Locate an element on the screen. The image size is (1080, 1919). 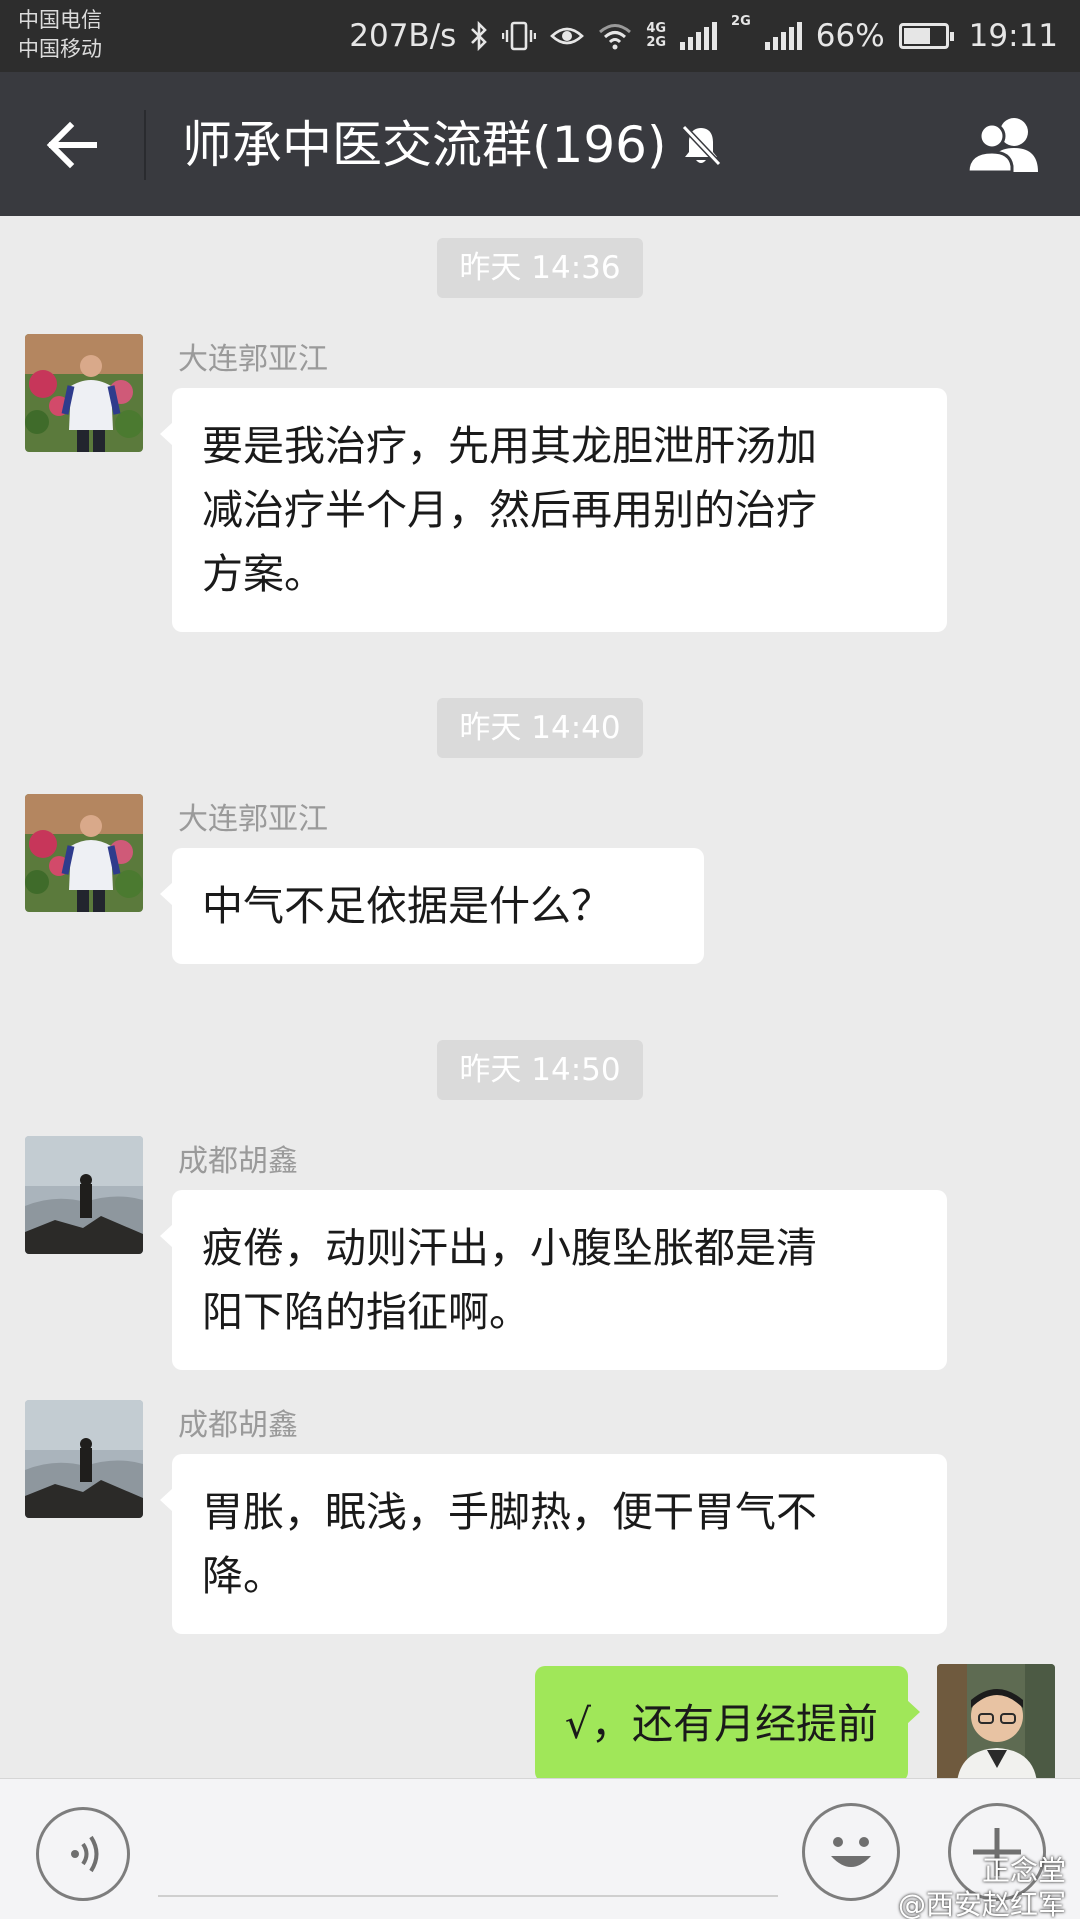
message-line: 要是我治疗，先用其龙胆泄肝汤加 is located at coordinates (509, 446).